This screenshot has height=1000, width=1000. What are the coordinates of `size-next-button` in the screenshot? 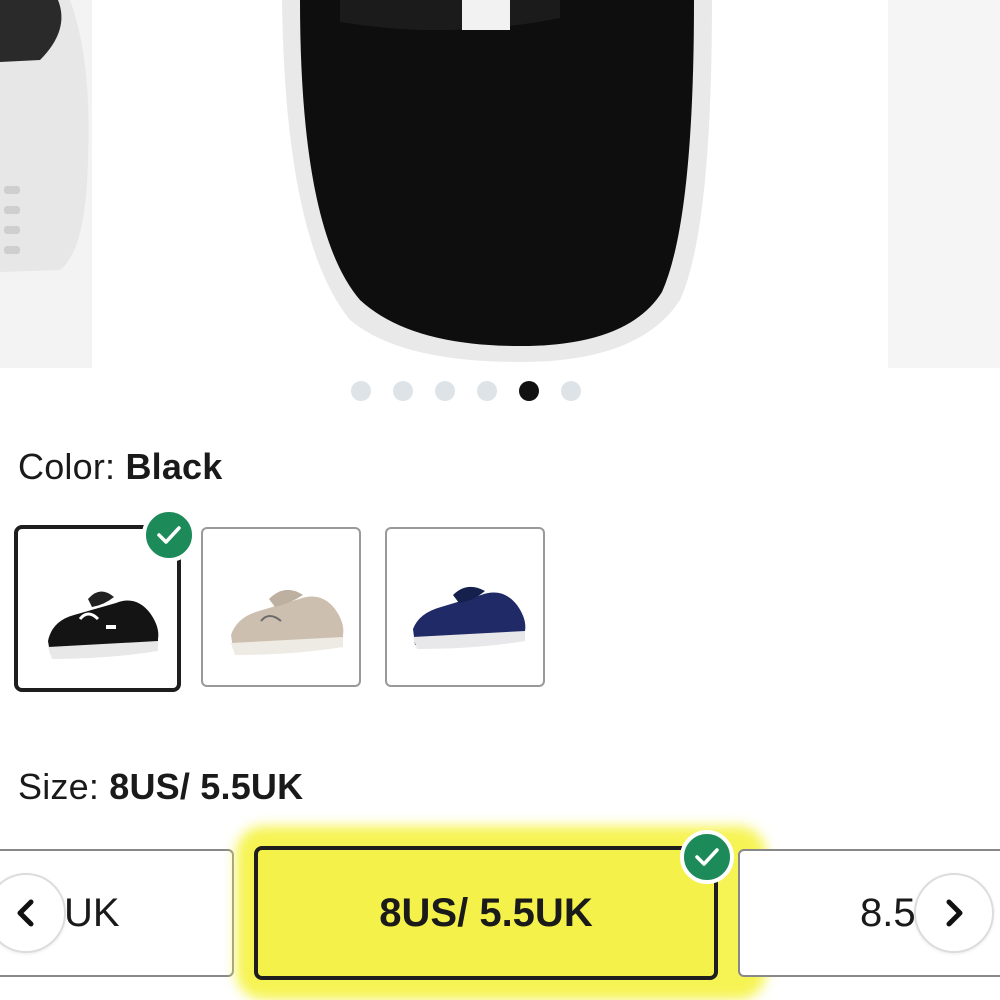 It's located at (954, 913).